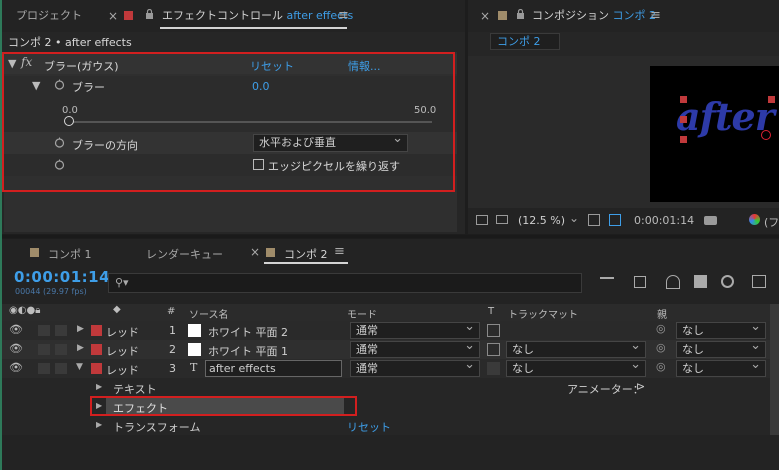  I want to click on tab-composition-label: コンポジション, so click(570, 15).